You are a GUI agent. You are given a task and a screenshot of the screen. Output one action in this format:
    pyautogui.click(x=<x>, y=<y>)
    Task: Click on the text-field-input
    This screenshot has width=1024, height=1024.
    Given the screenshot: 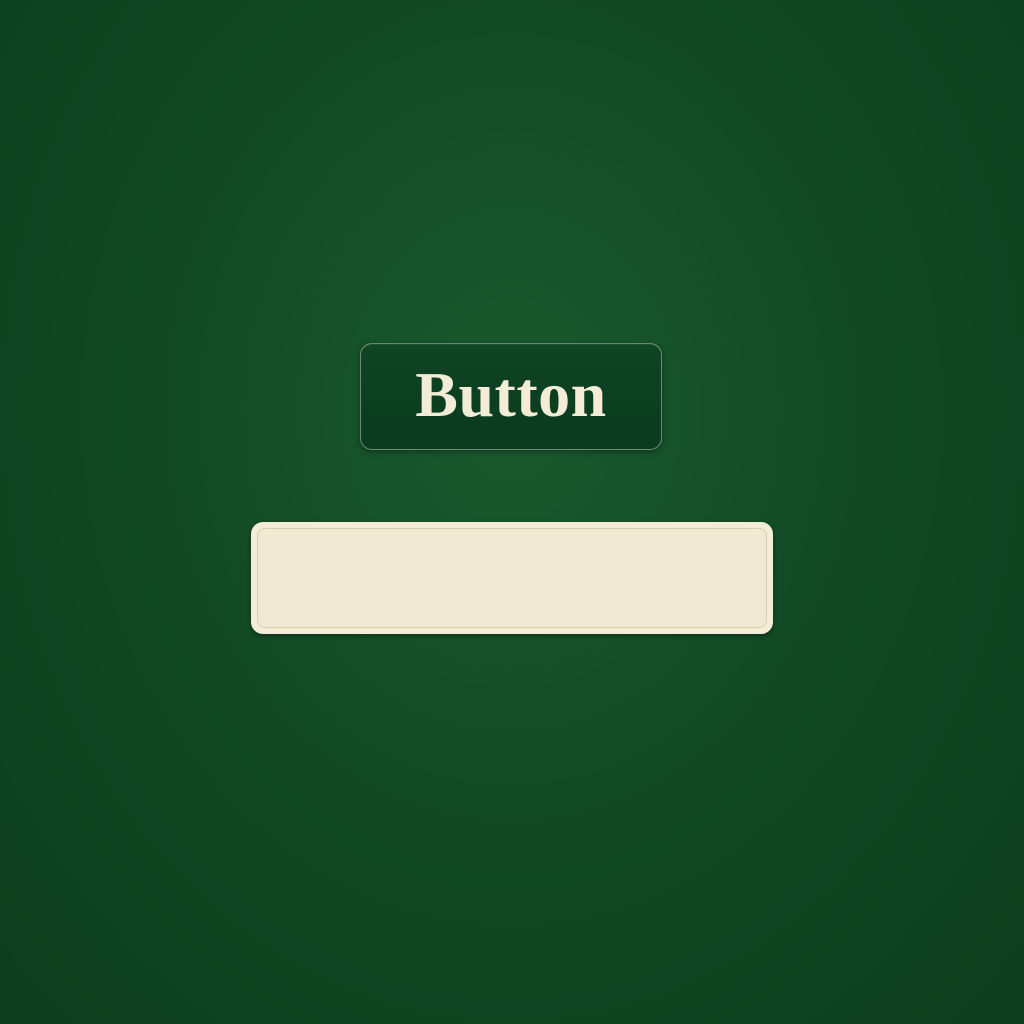 What is the action you would take?
    pyautogui.click(x=512, y=578)
    